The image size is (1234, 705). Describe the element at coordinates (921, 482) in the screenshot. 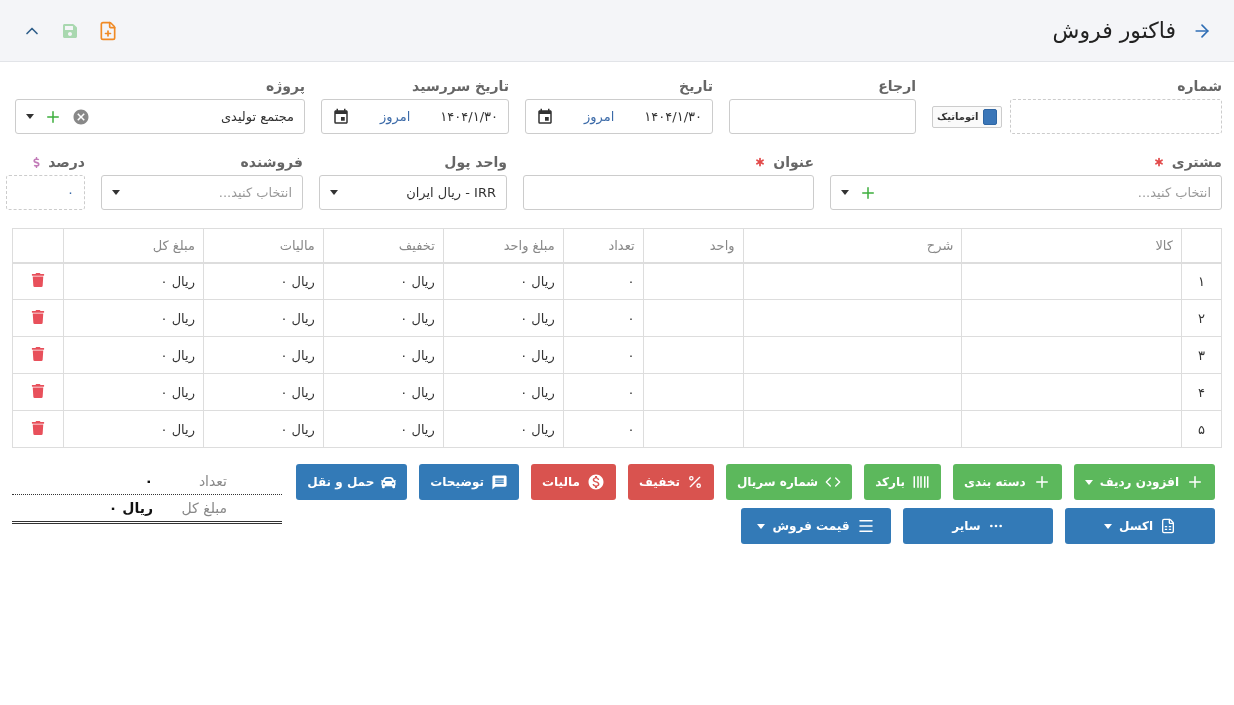

I see `barcode-icon` at that location.